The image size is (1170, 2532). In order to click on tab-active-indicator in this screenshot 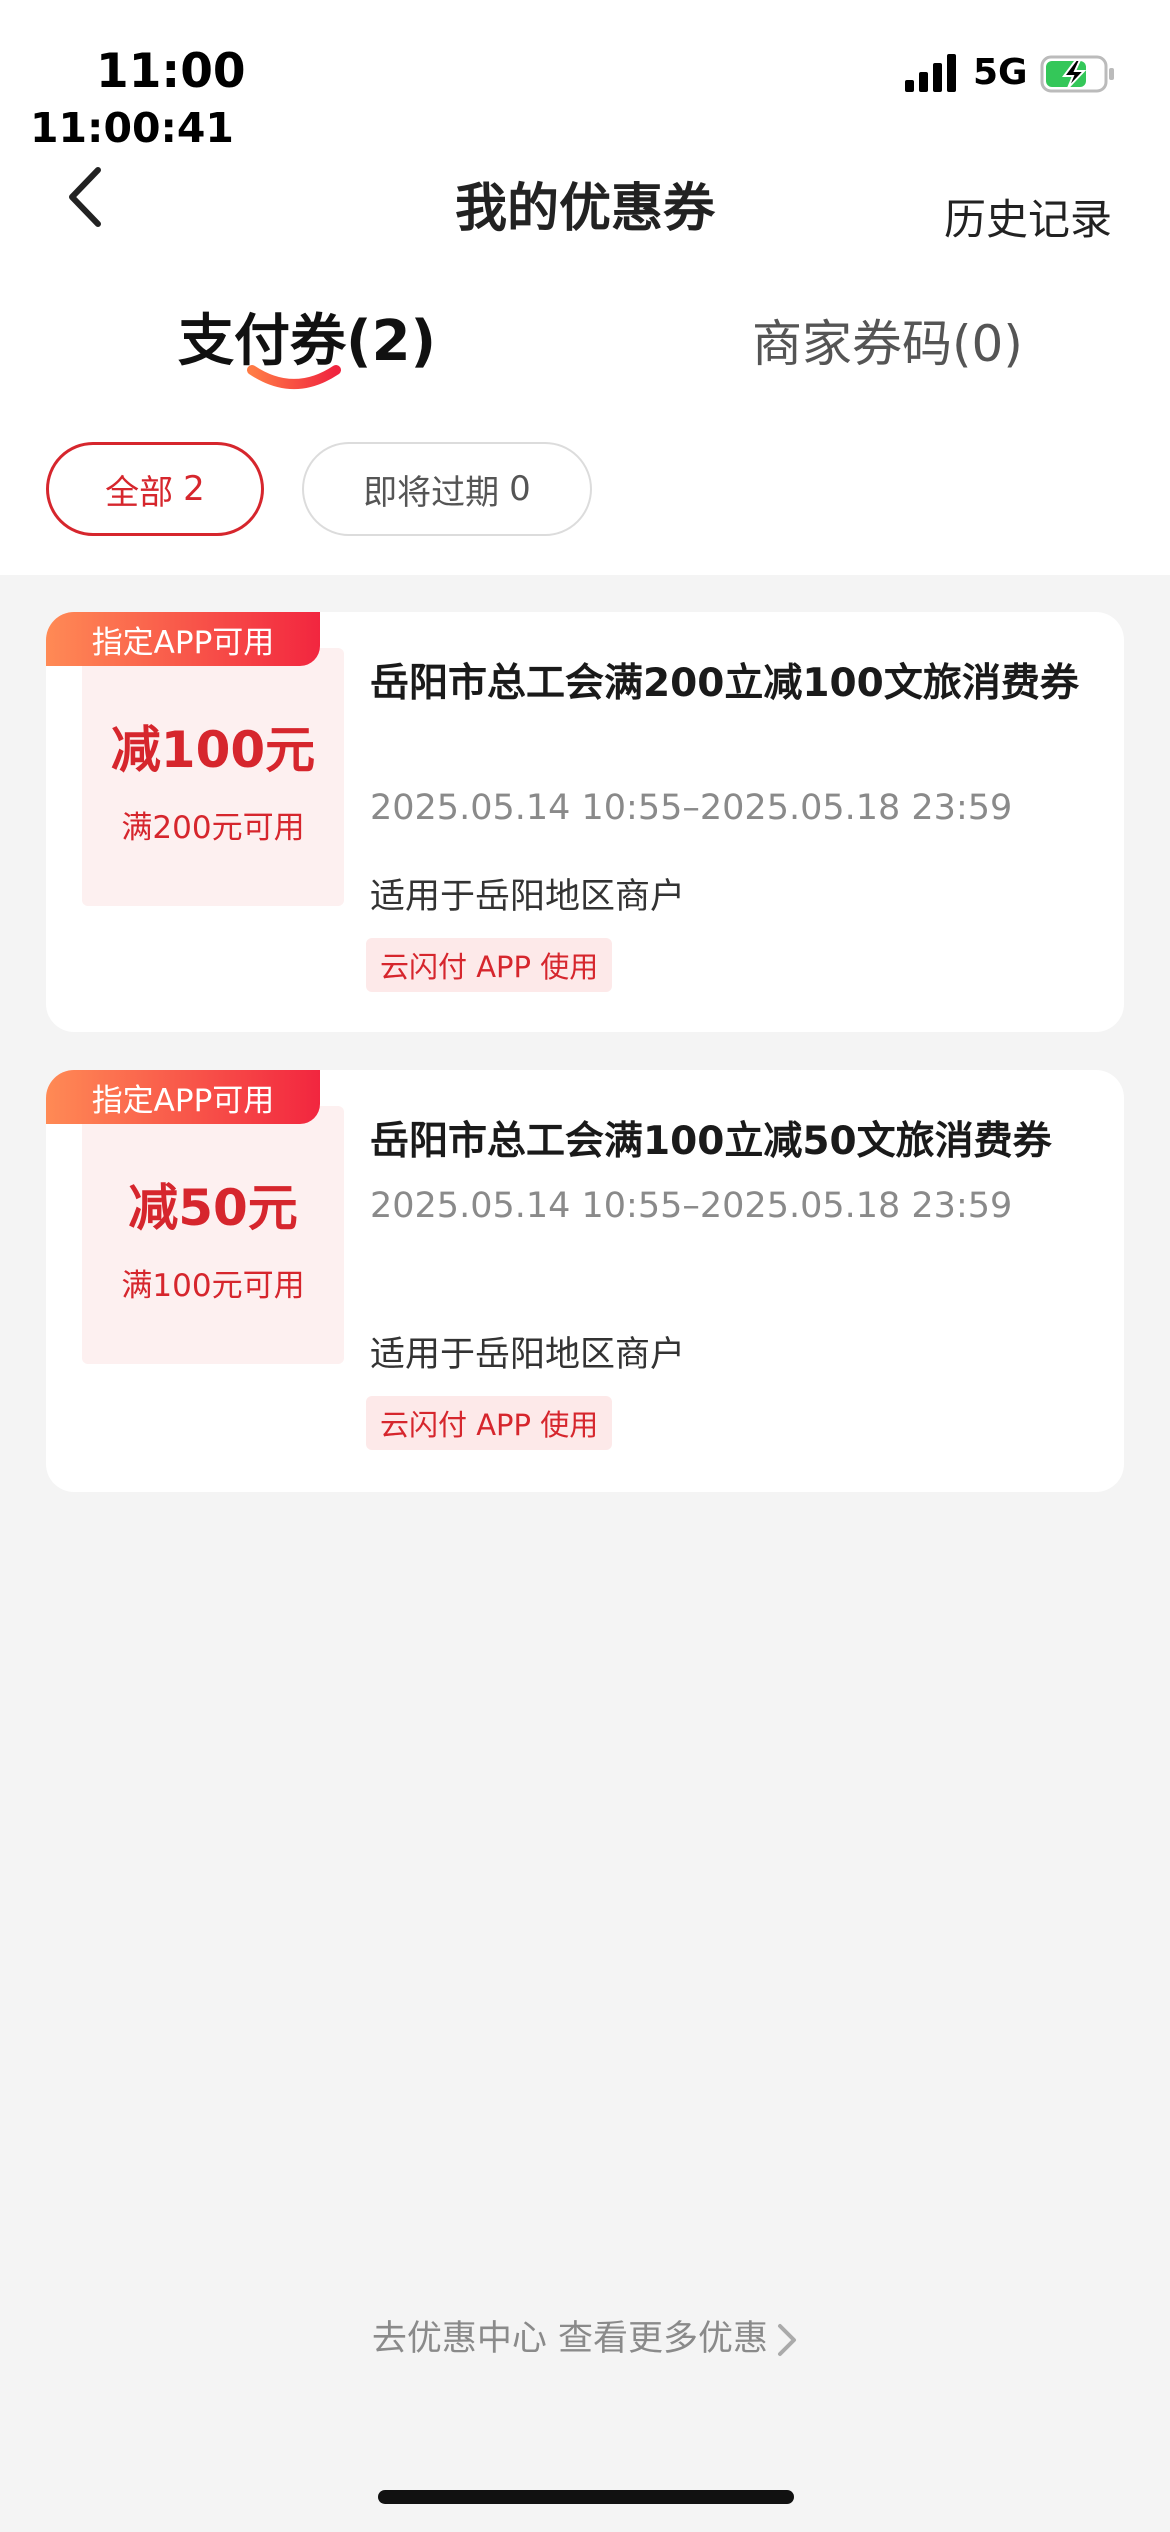, I will do `click(294, 377)`.